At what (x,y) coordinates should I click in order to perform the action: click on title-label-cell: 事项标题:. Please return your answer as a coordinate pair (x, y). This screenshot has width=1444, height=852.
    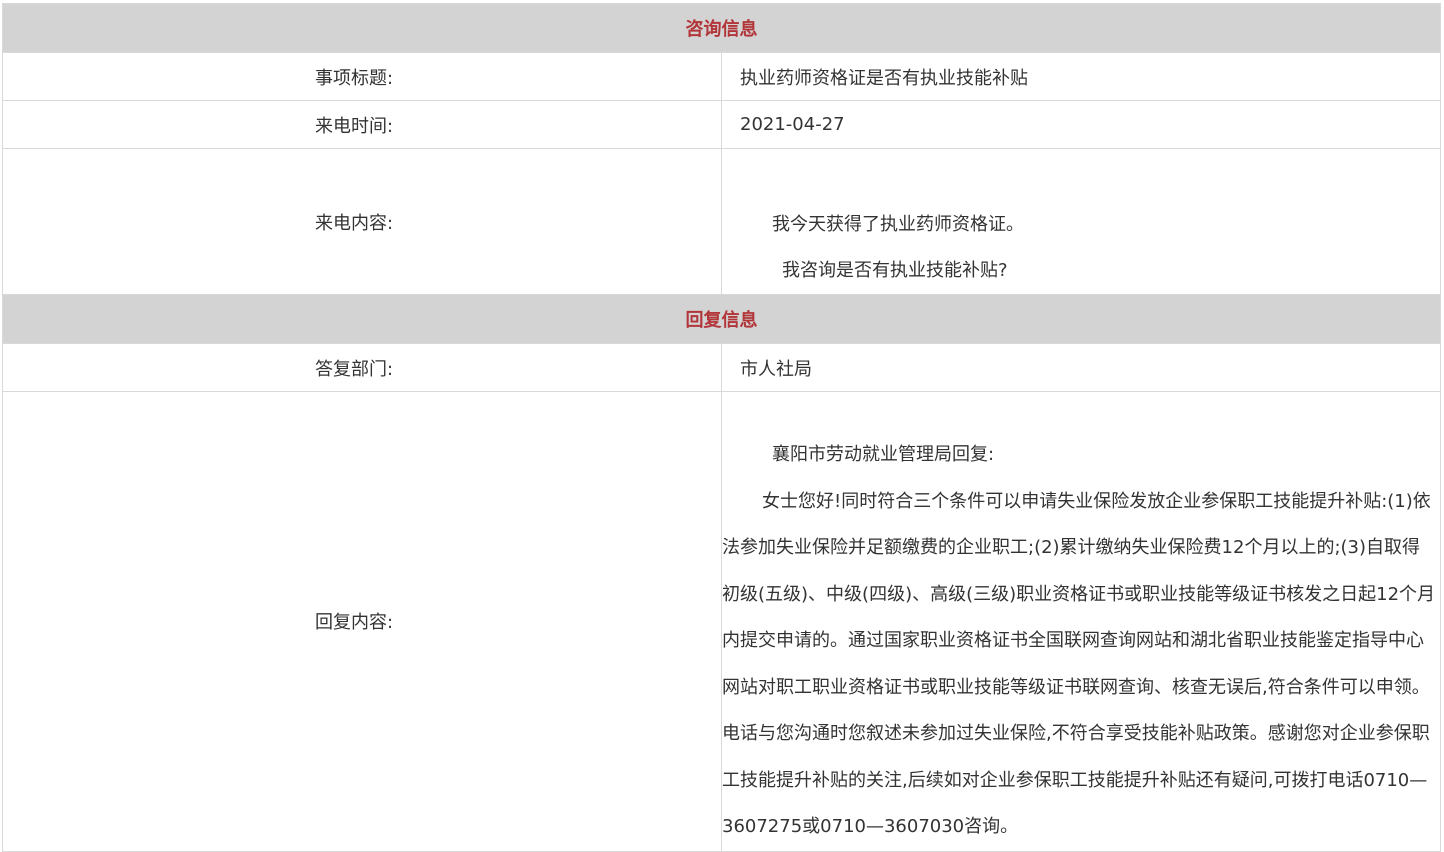
    Looking at the image, I should click on (362, 76).